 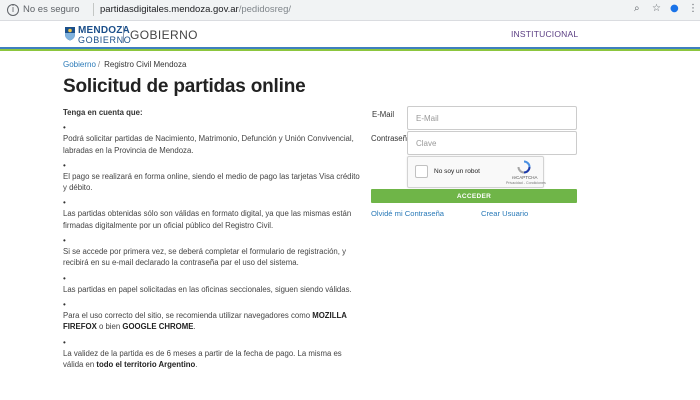 What do you see at coordinates (526, 183) in the screenshot?
I see `recaptcha-terms: Privacidad - Condiciones` at bounding box center [526, 183].